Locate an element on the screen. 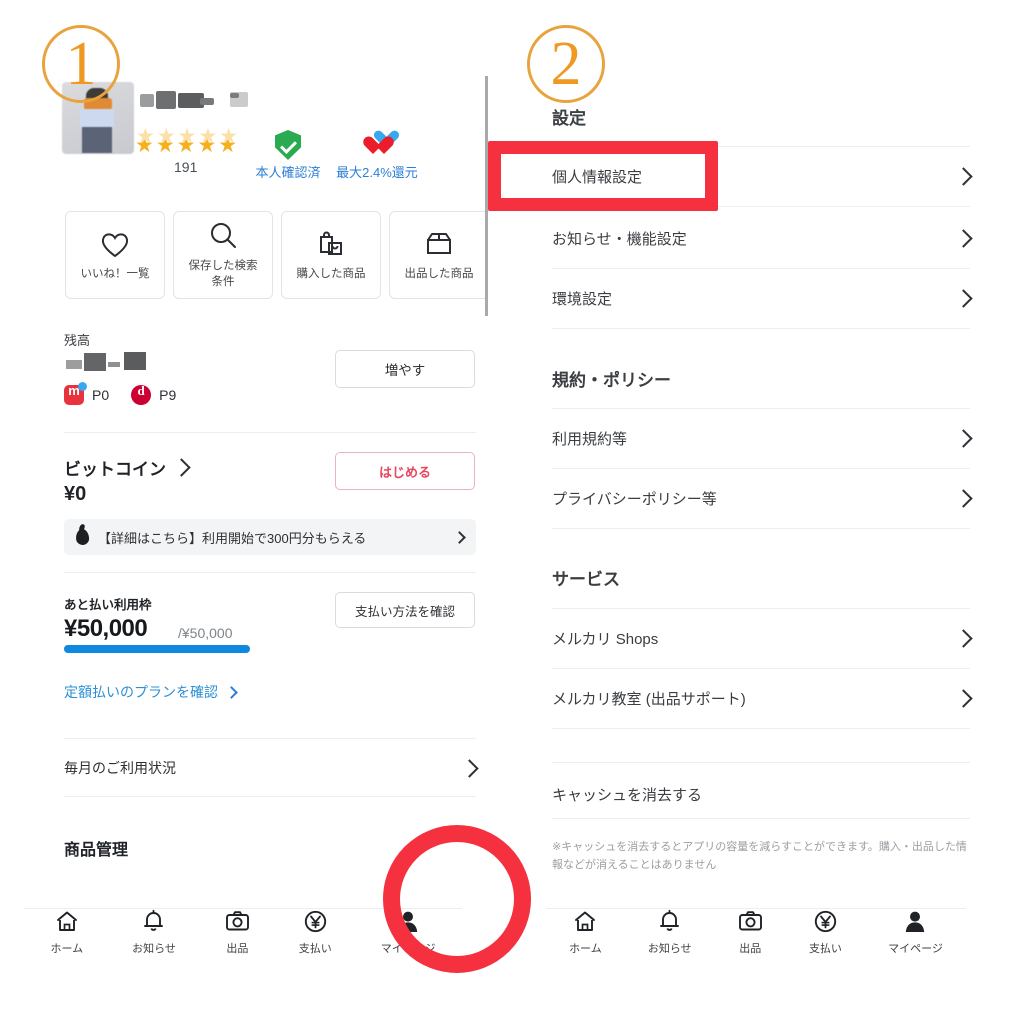 The height and width of the screenshot is (1024, 1024). rating-count: 191 is located at coordinates (186, 167).